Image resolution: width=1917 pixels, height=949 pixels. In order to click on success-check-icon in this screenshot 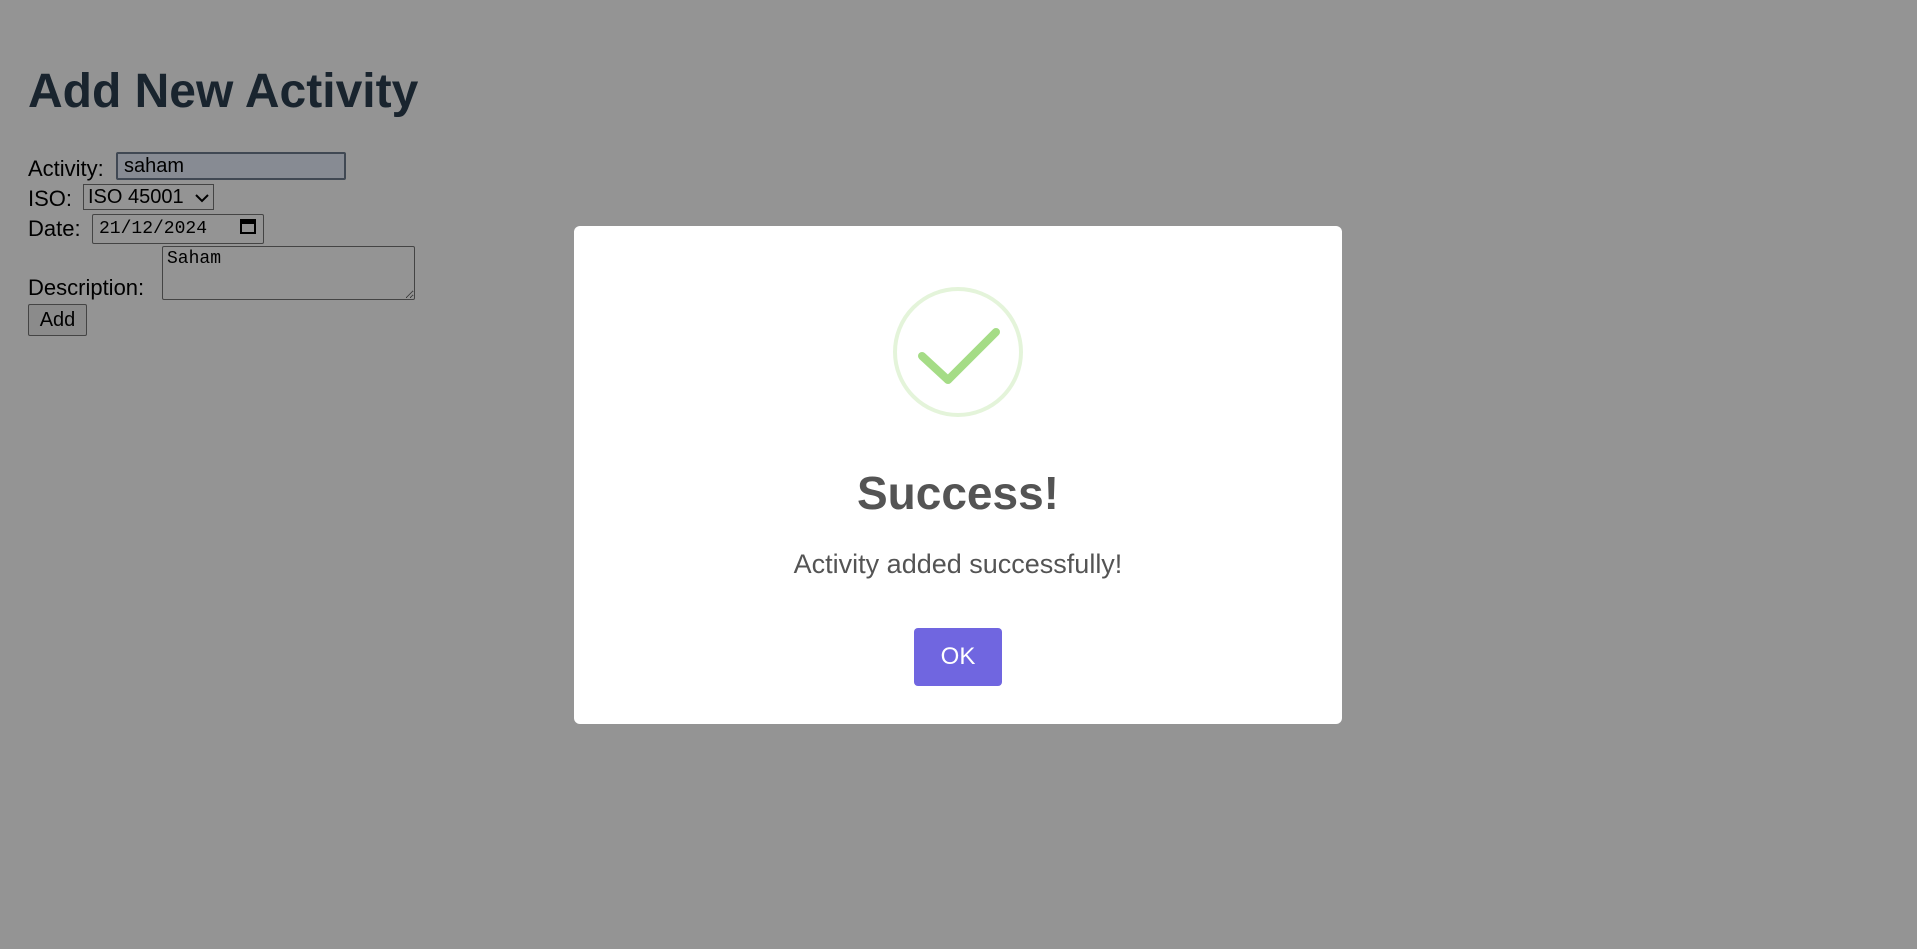, I will do `click(958, 352)`.